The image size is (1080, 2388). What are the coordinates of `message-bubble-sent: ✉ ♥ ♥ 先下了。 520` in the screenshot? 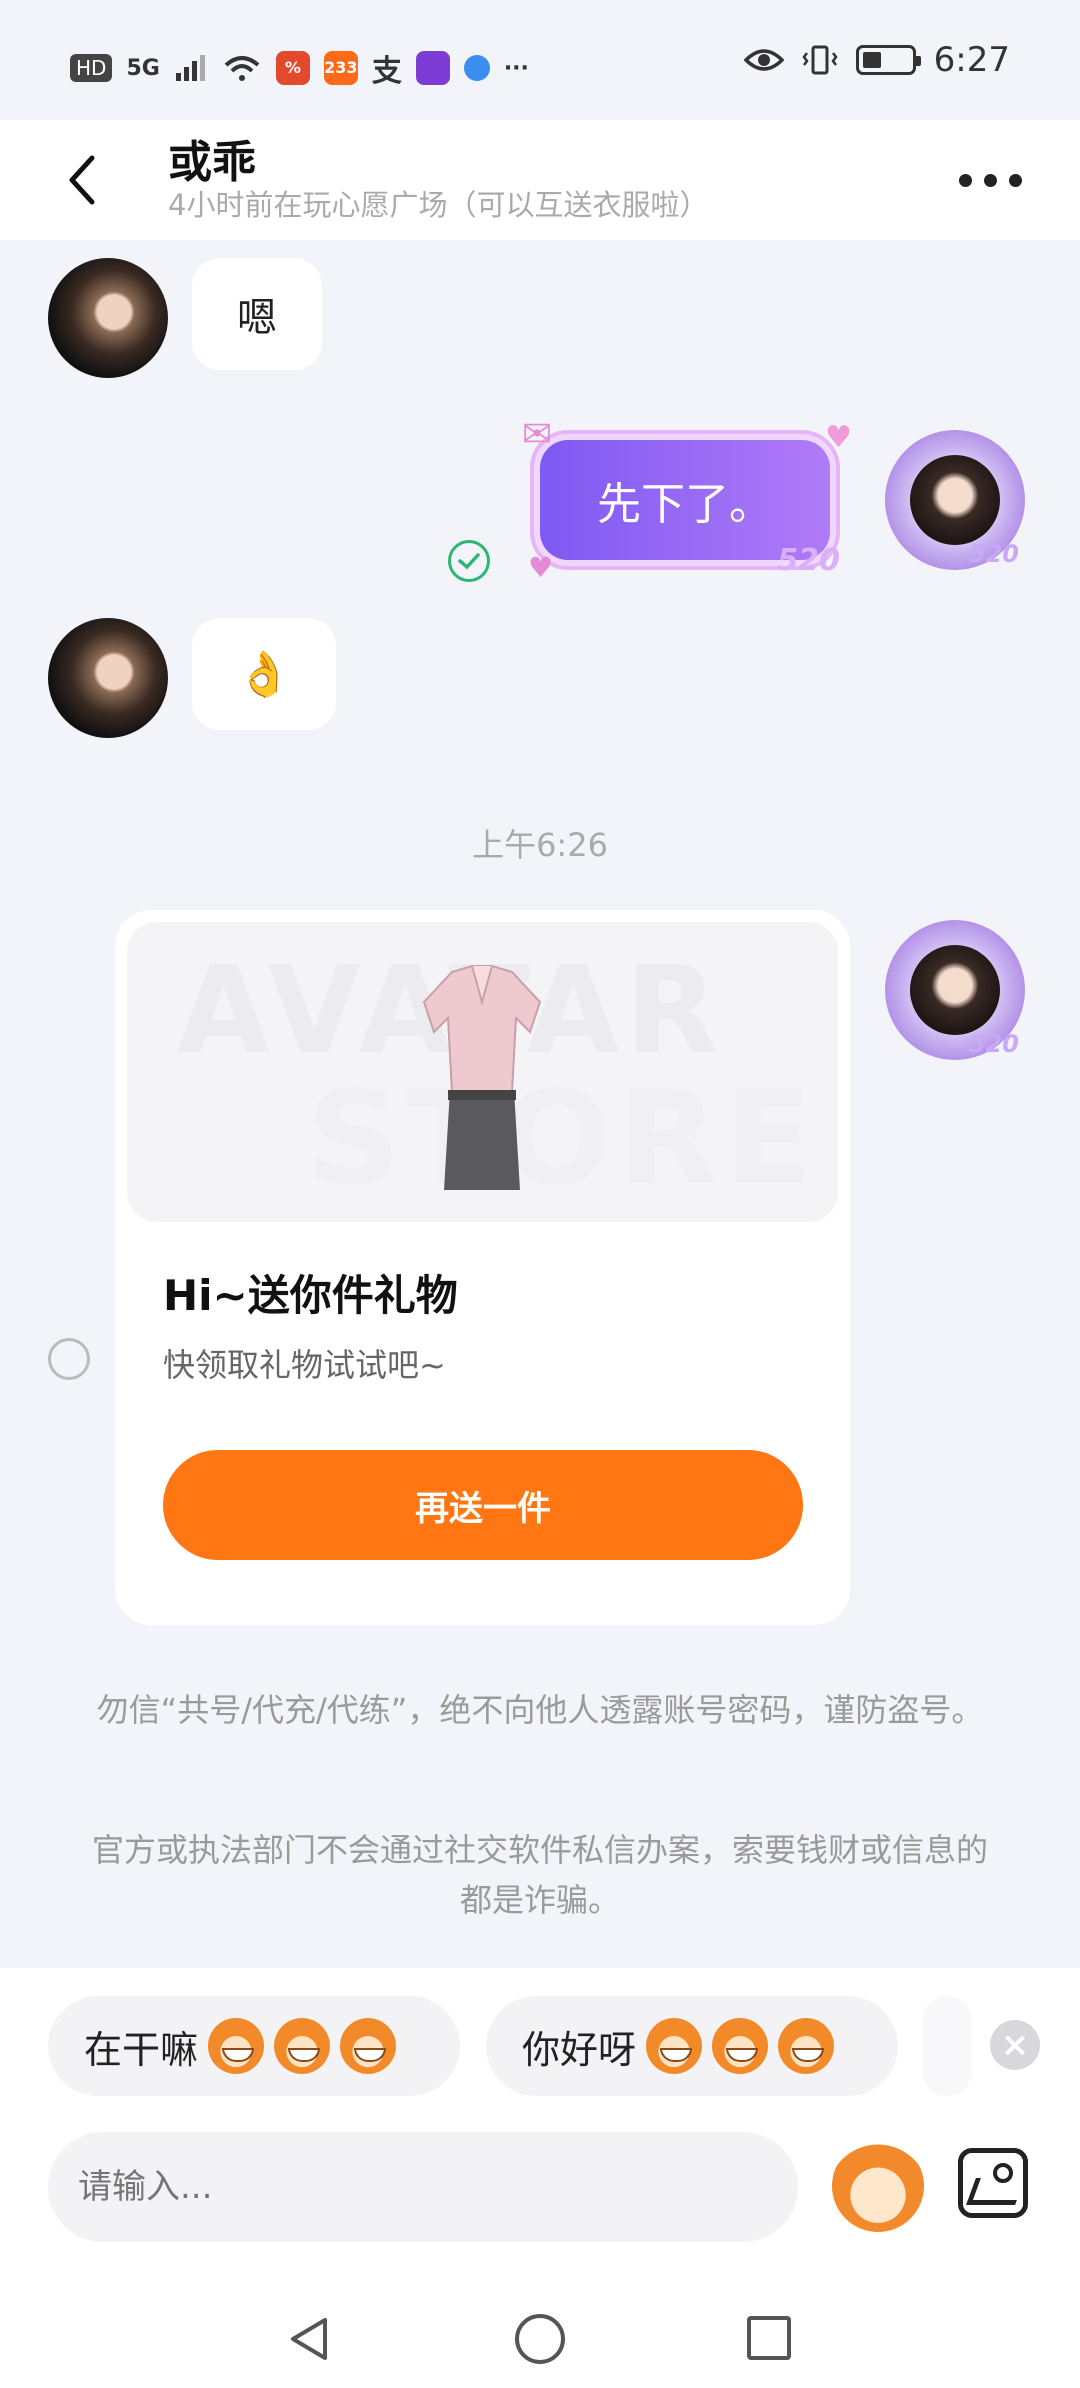 It's located at (687, 499).